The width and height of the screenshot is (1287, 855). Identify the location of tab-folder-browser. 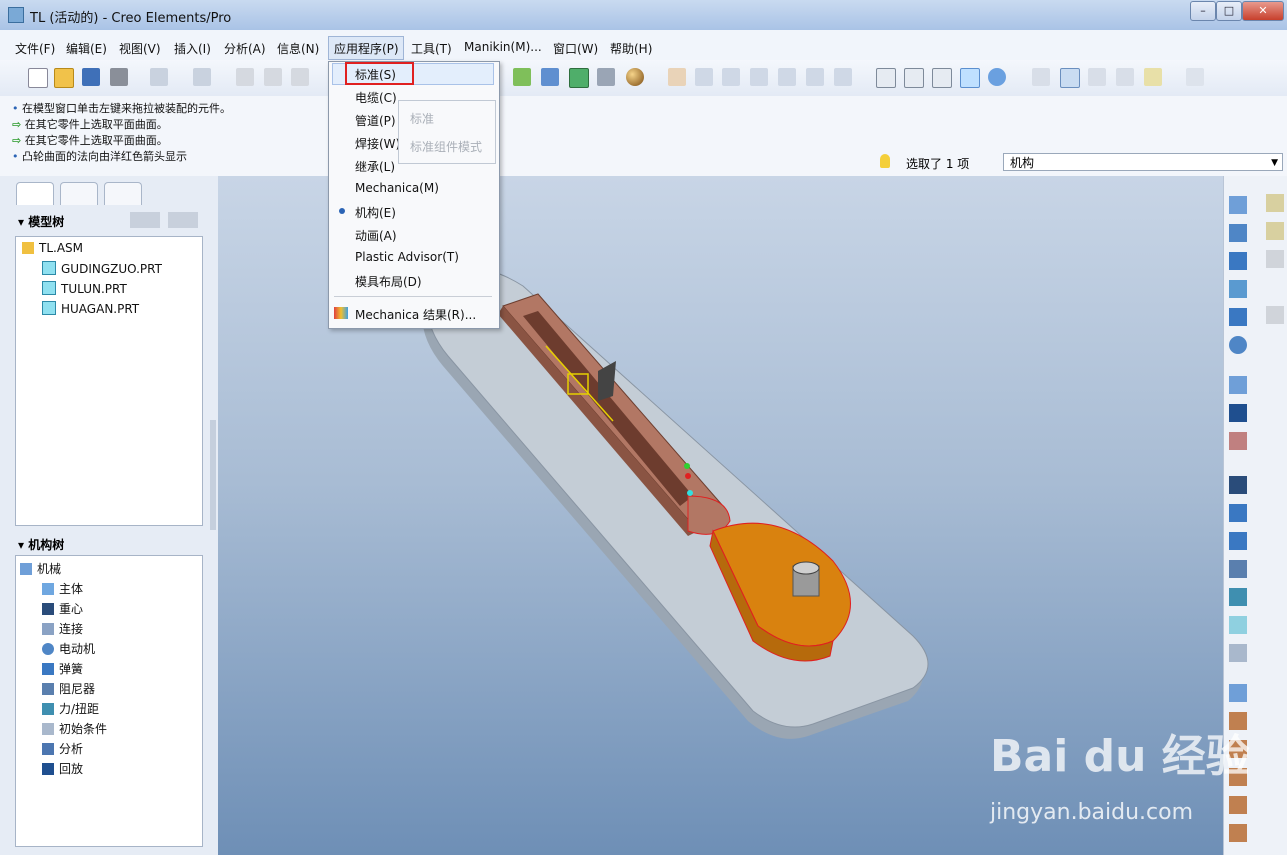
(79, 193).